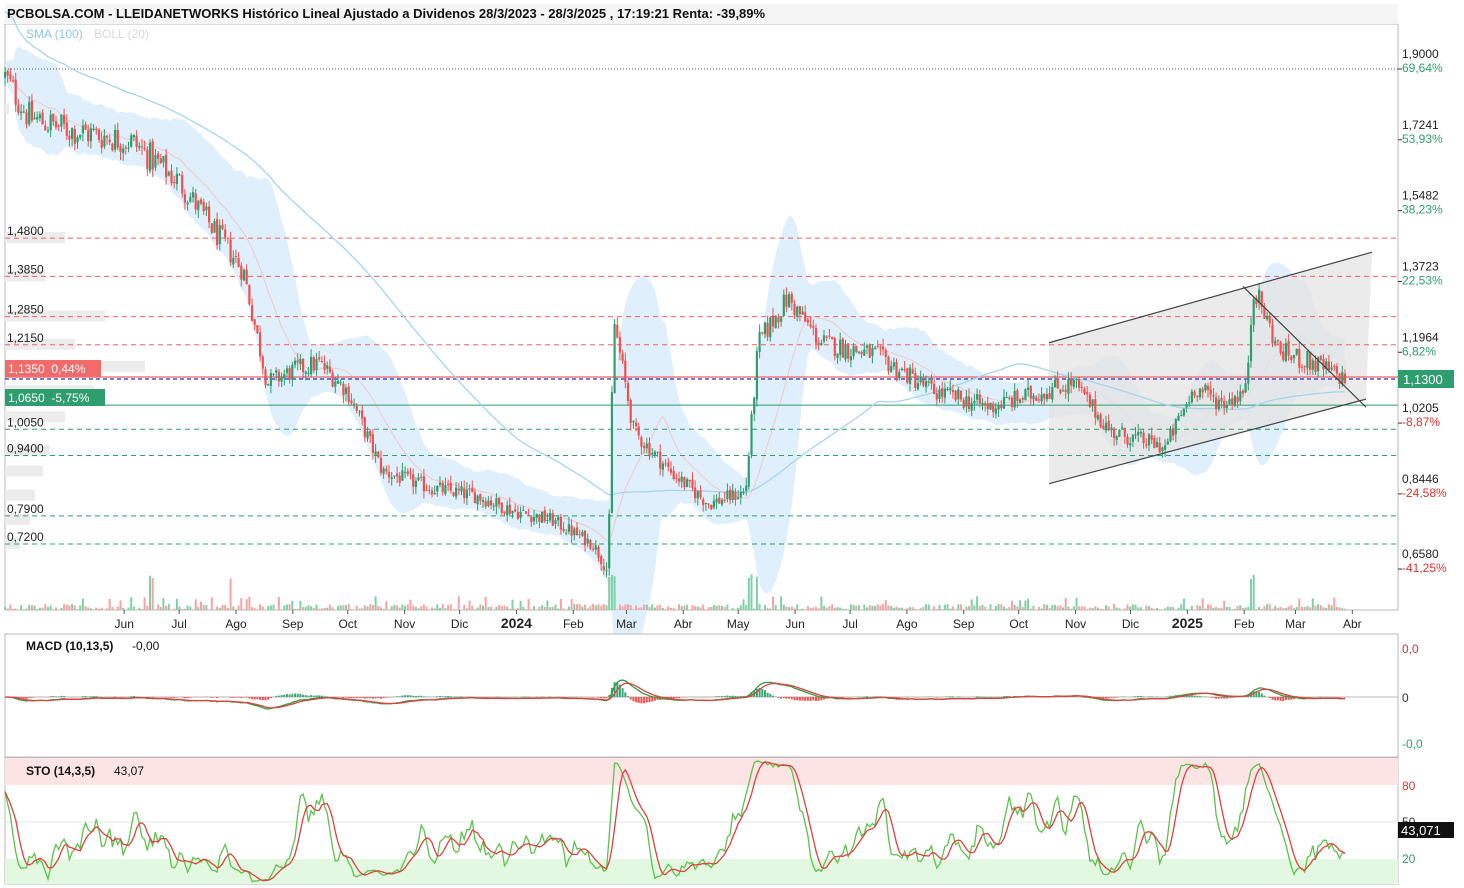 Image resolution: width=1464 pixels, height=888 pixels. Describe the element at coordinates (626, 624) in the screenshot. I see `x-axis-label: Mar` at that location.